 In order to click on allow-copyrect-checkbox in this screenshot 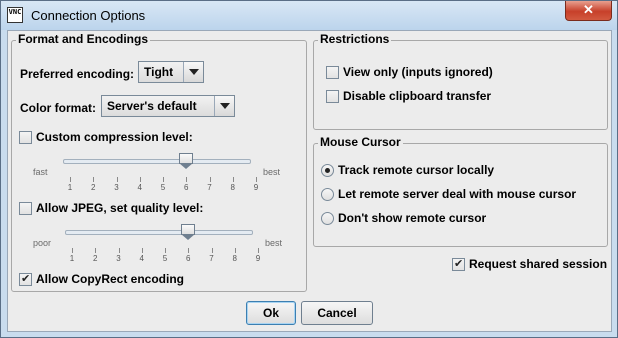, I will do `click(25, 279)`.